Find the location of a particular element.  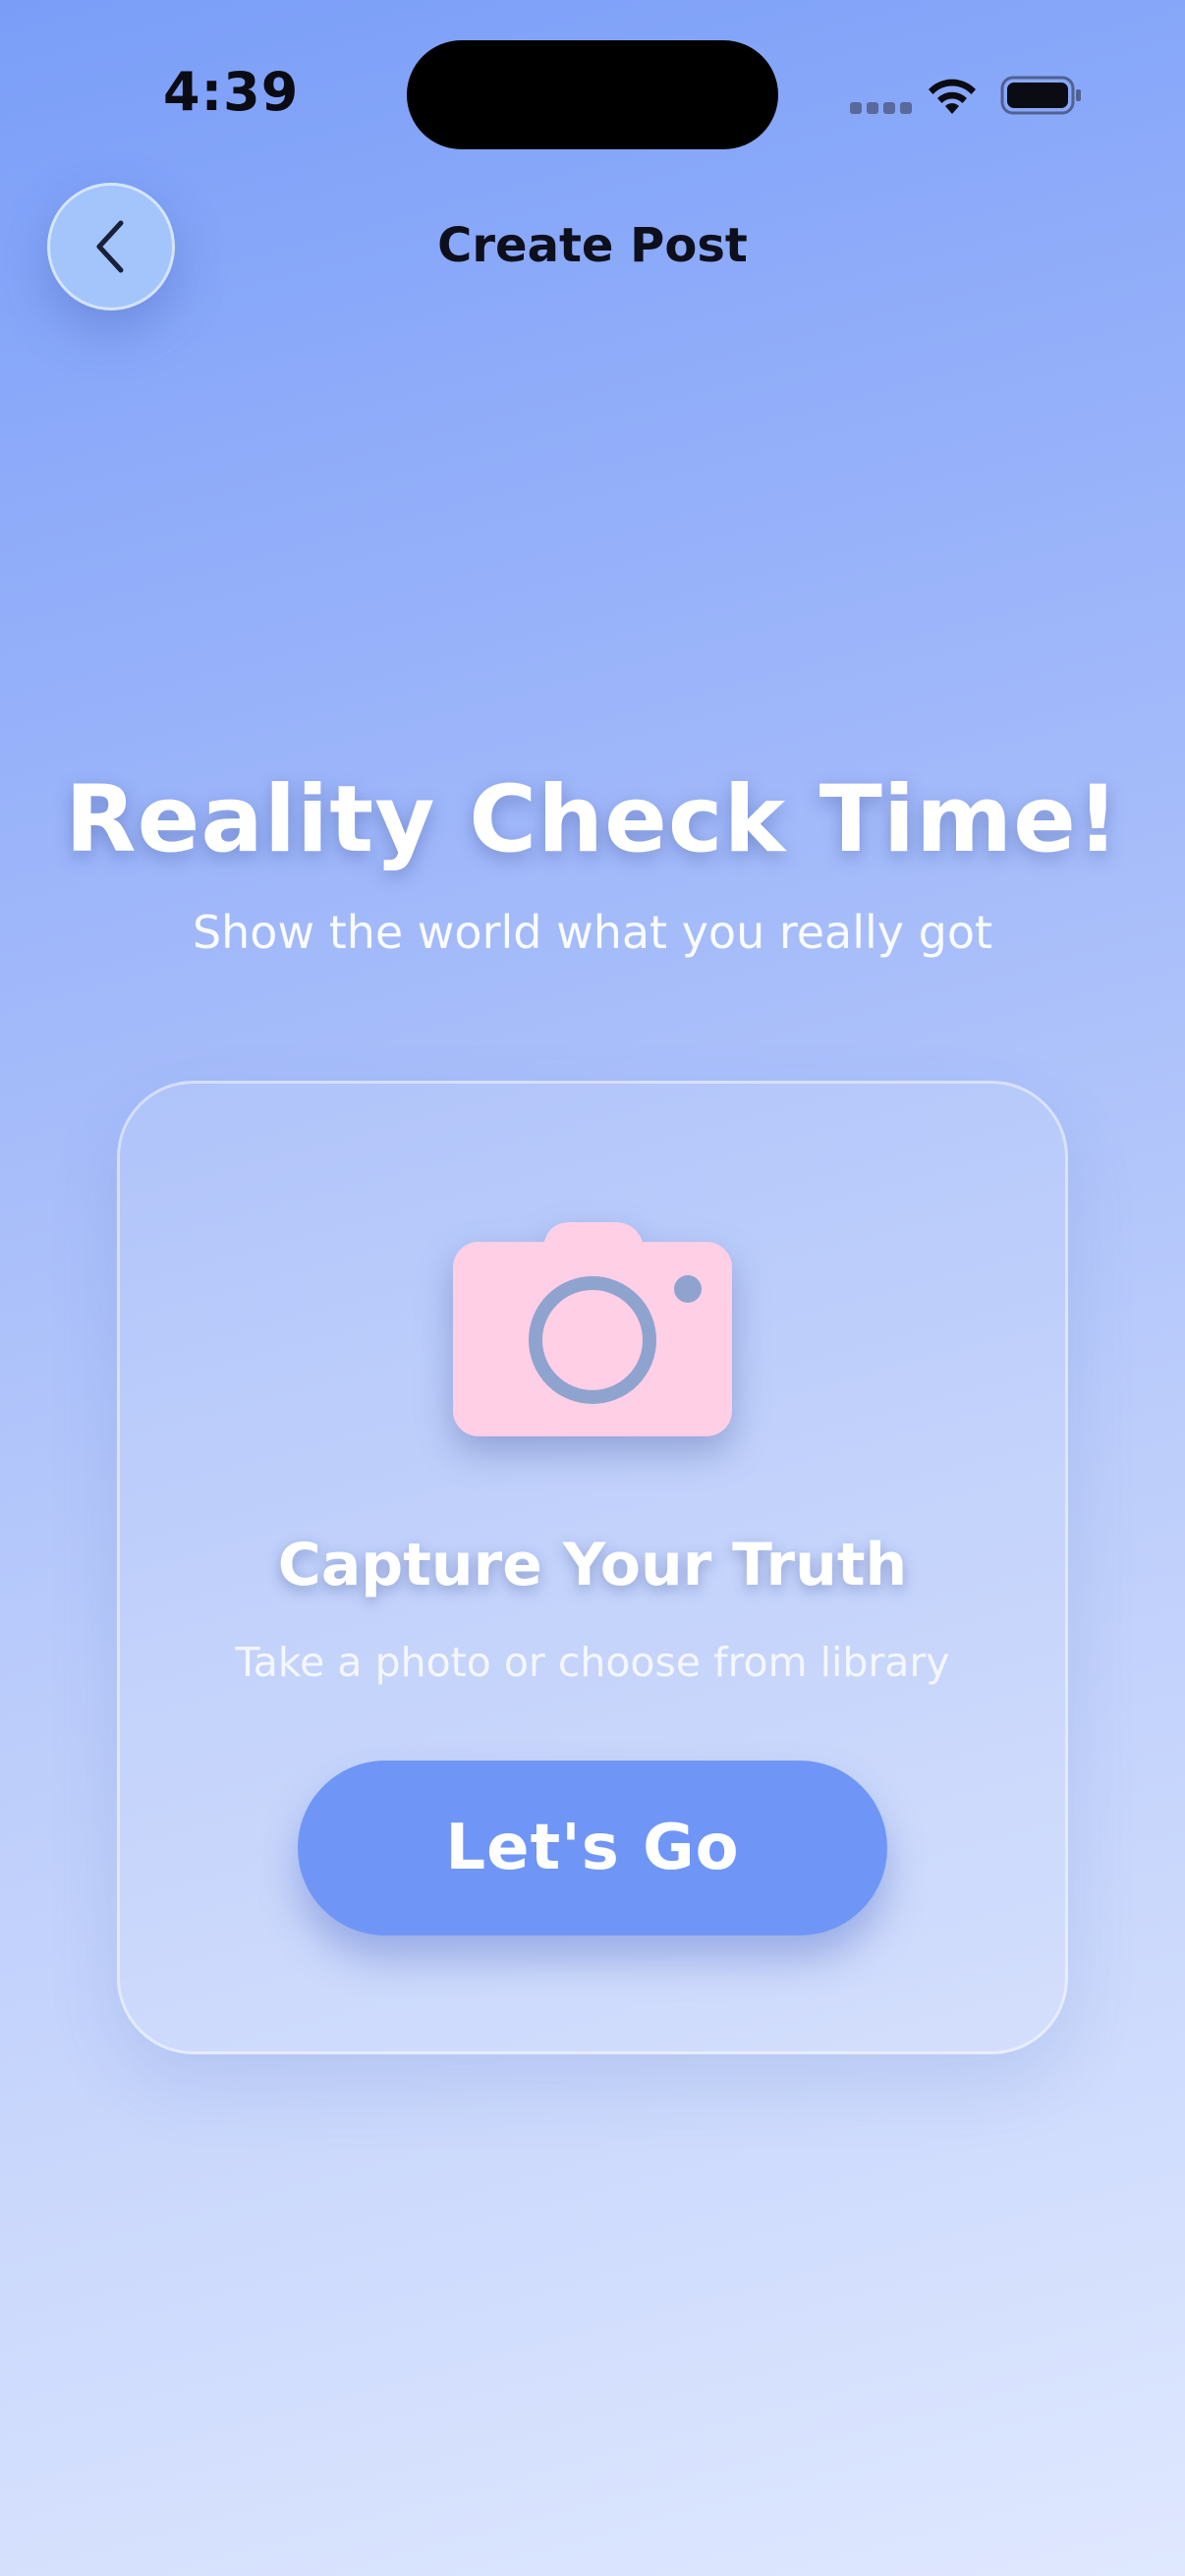

wifi-icon is located at coordinates (953, 96).